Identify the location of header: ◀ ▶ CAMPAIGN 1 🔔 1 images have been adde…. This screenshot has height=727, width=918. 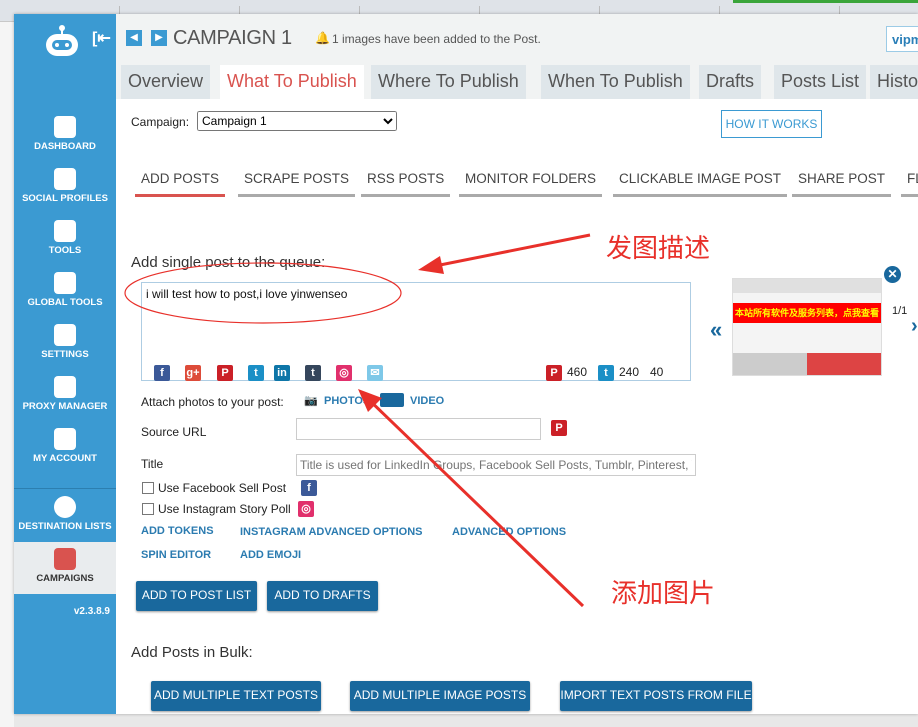
(517, 38).